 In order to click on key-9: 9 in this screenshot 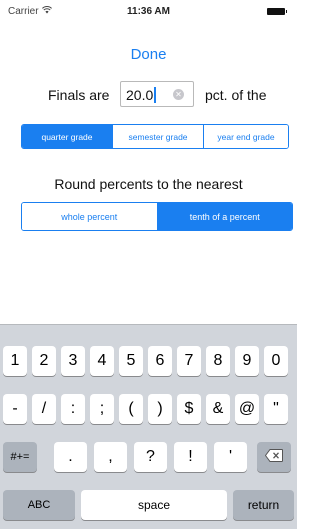, I will do `click(247, 361)`.